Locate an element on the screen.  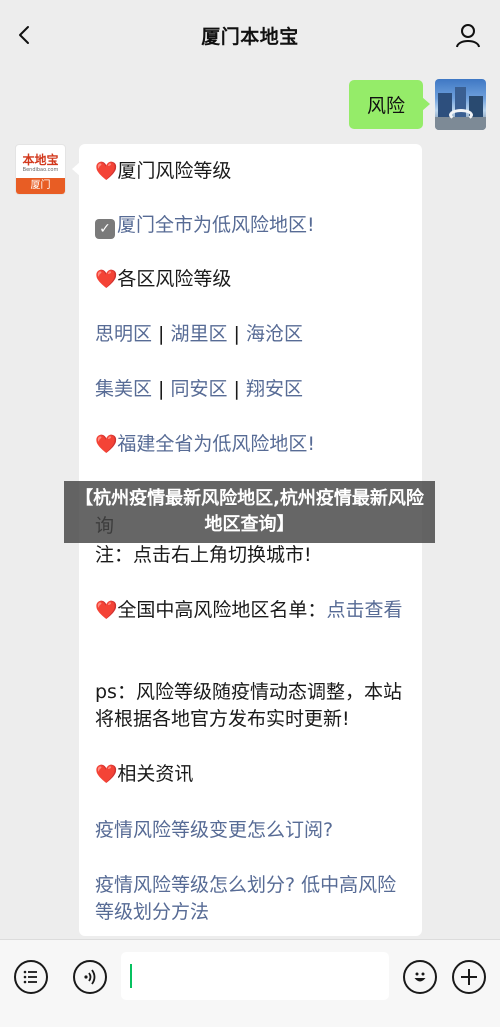
emoji-button is located at coordinates (420, 977).